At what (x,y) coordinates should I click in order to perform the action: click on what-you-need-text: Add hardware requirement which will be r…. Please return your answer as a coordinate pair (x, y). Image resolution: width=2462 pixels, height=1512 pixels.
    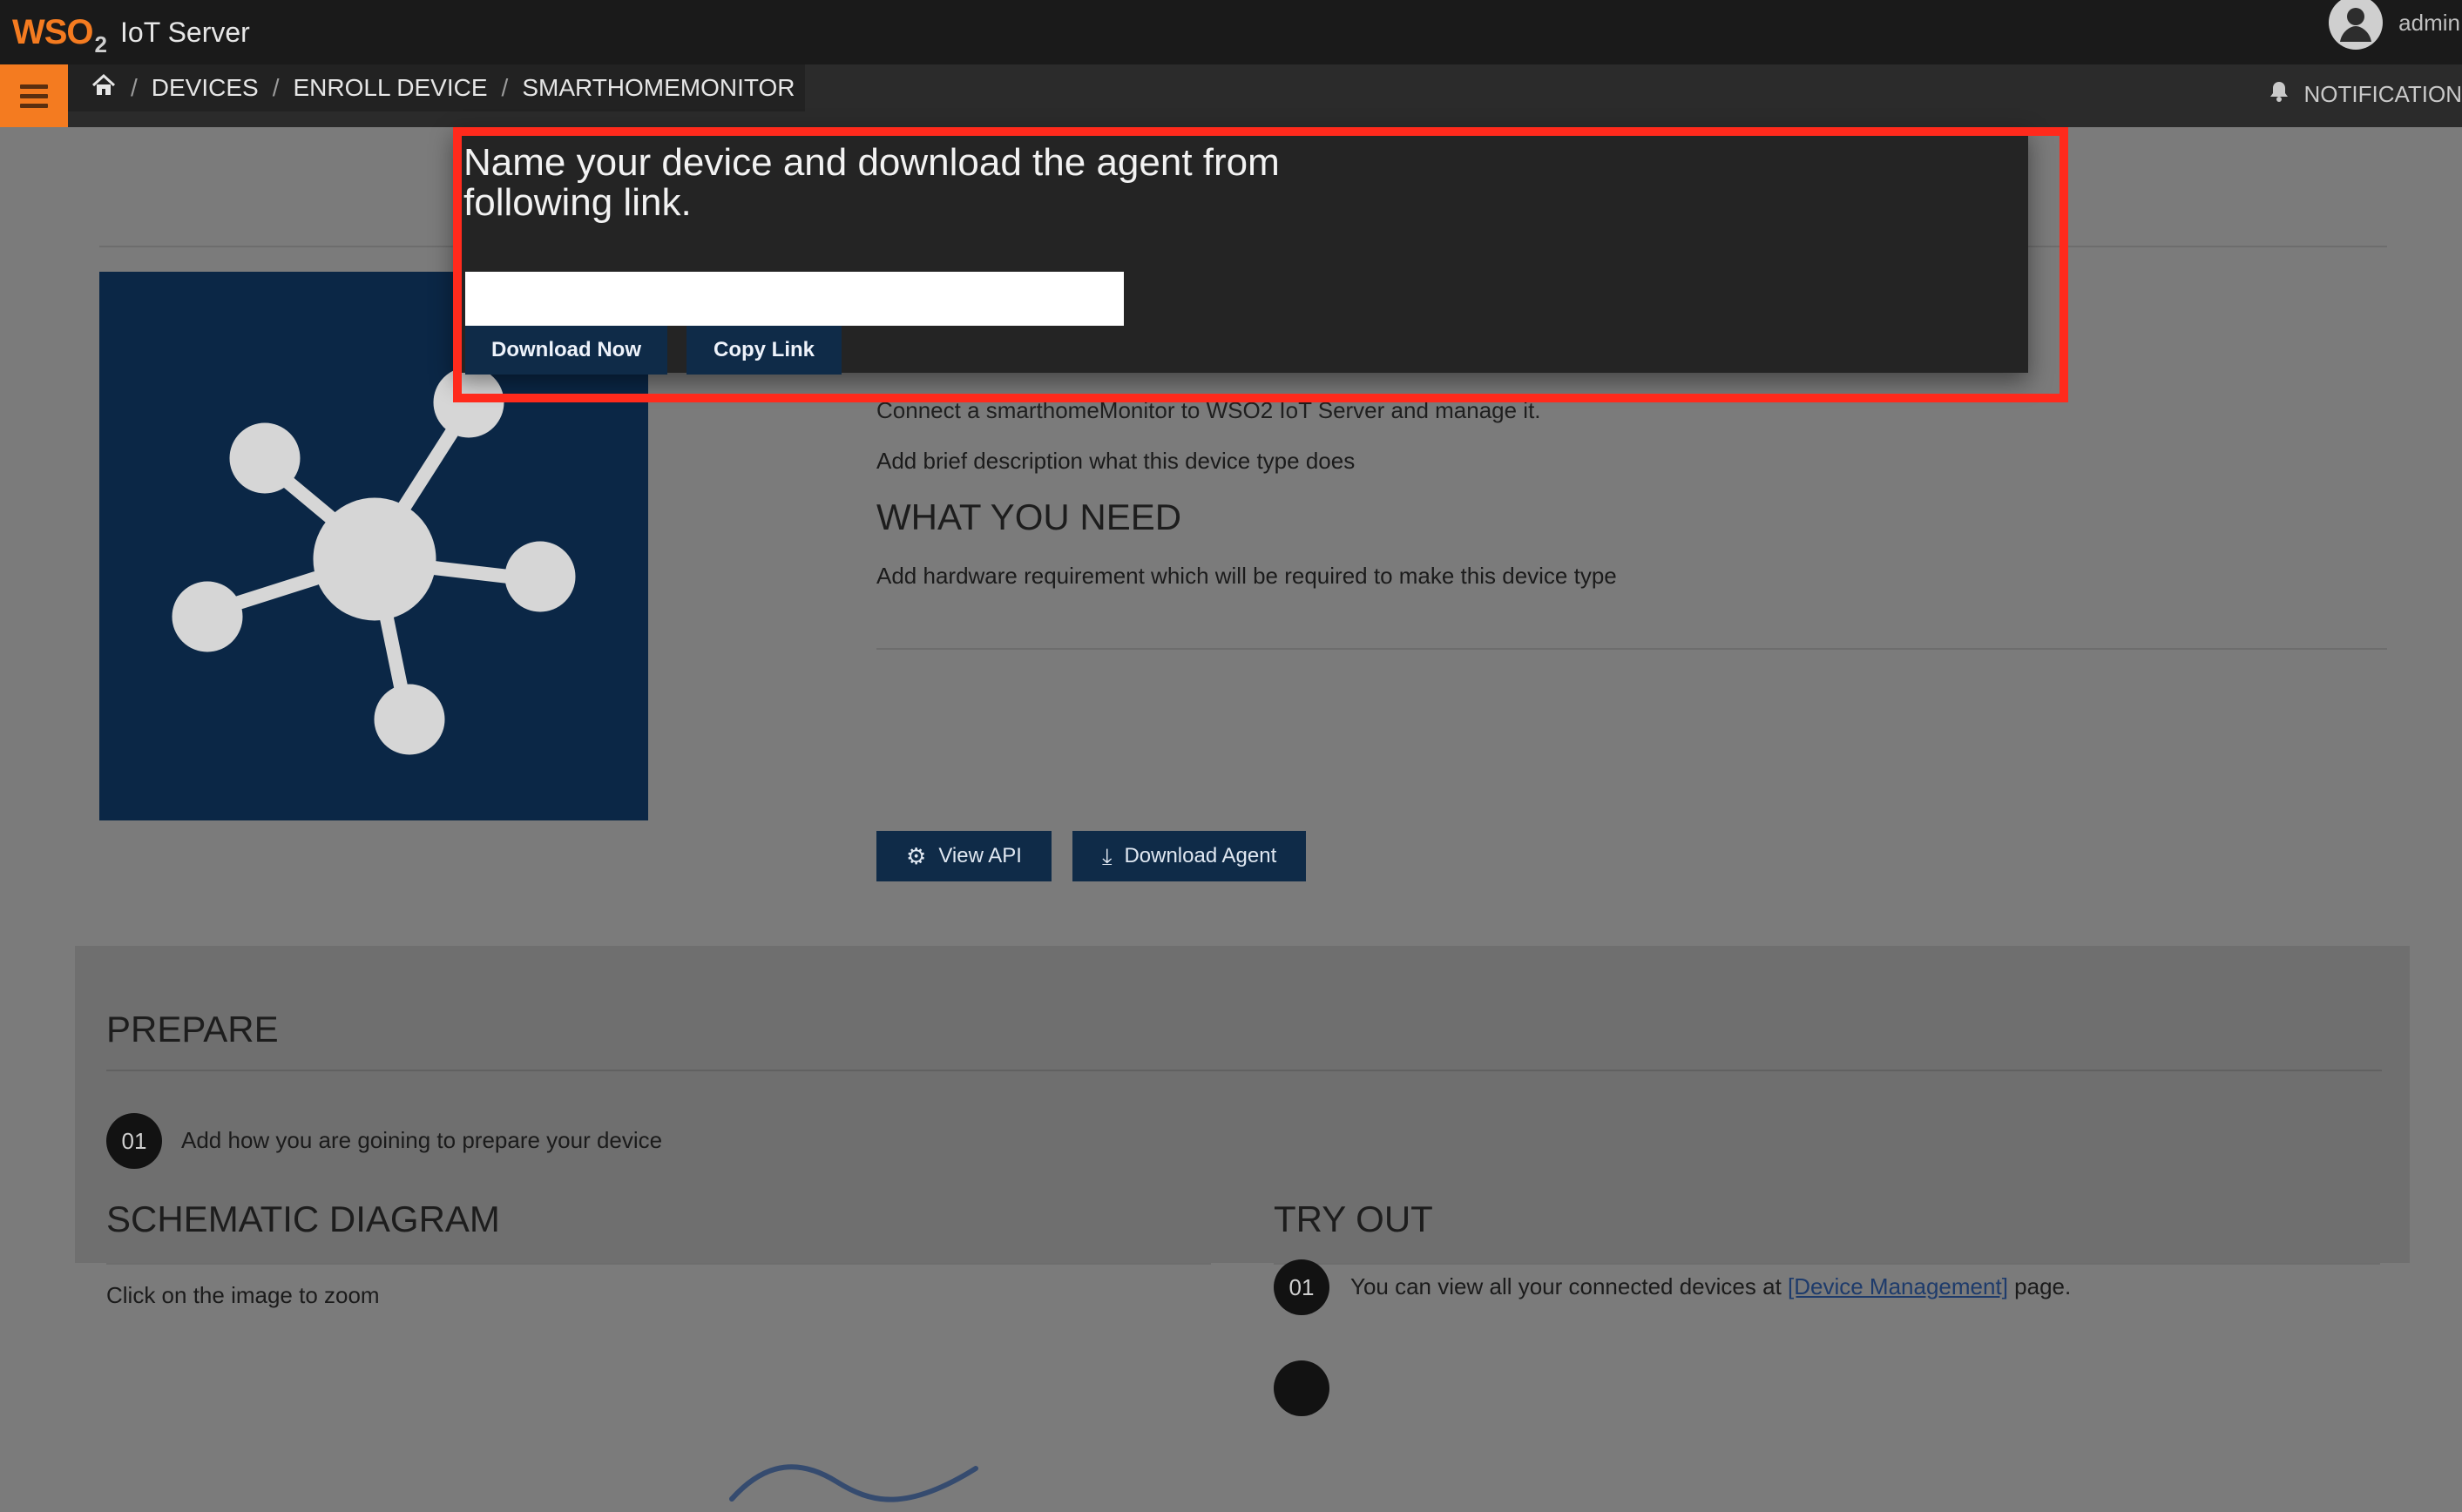
    Looking at the image, I should click on (1246, 576).